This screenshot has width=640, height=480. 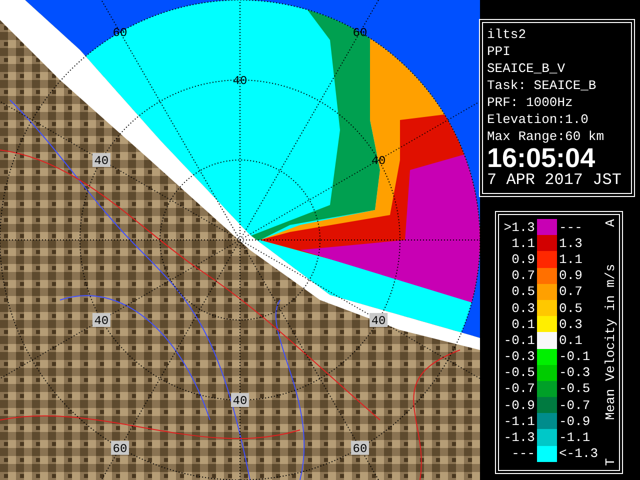 What do you see at coordinates (571, 227) in the screenshot?
I see `legend-high-value: ---` at bounding box center [571, 227].